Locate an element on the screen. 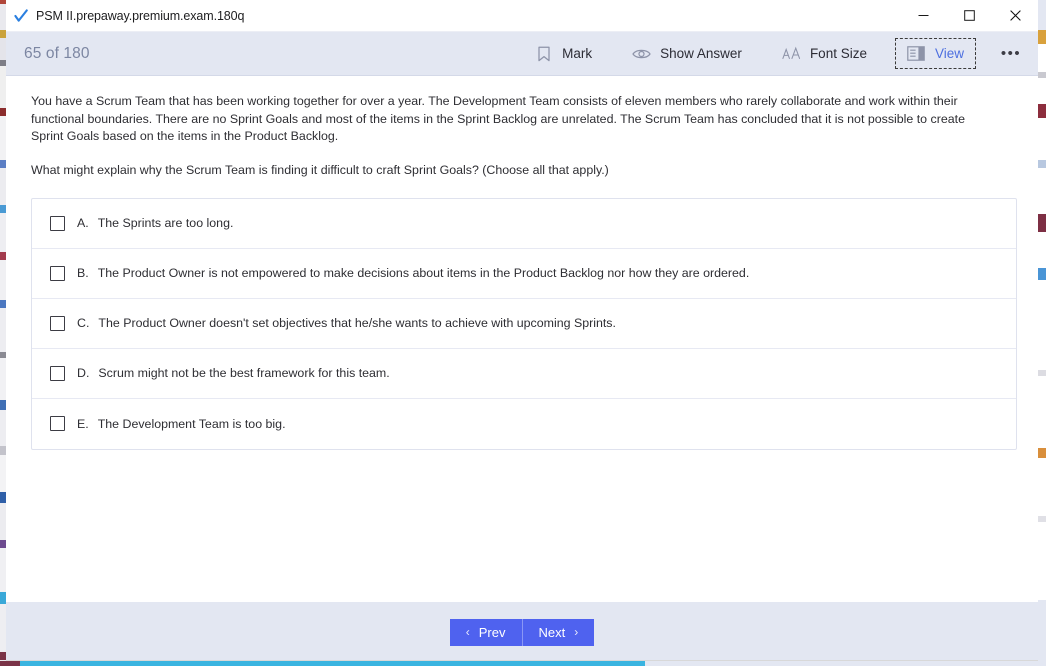  mark-label: Mark is located at coordinates (577, 53).